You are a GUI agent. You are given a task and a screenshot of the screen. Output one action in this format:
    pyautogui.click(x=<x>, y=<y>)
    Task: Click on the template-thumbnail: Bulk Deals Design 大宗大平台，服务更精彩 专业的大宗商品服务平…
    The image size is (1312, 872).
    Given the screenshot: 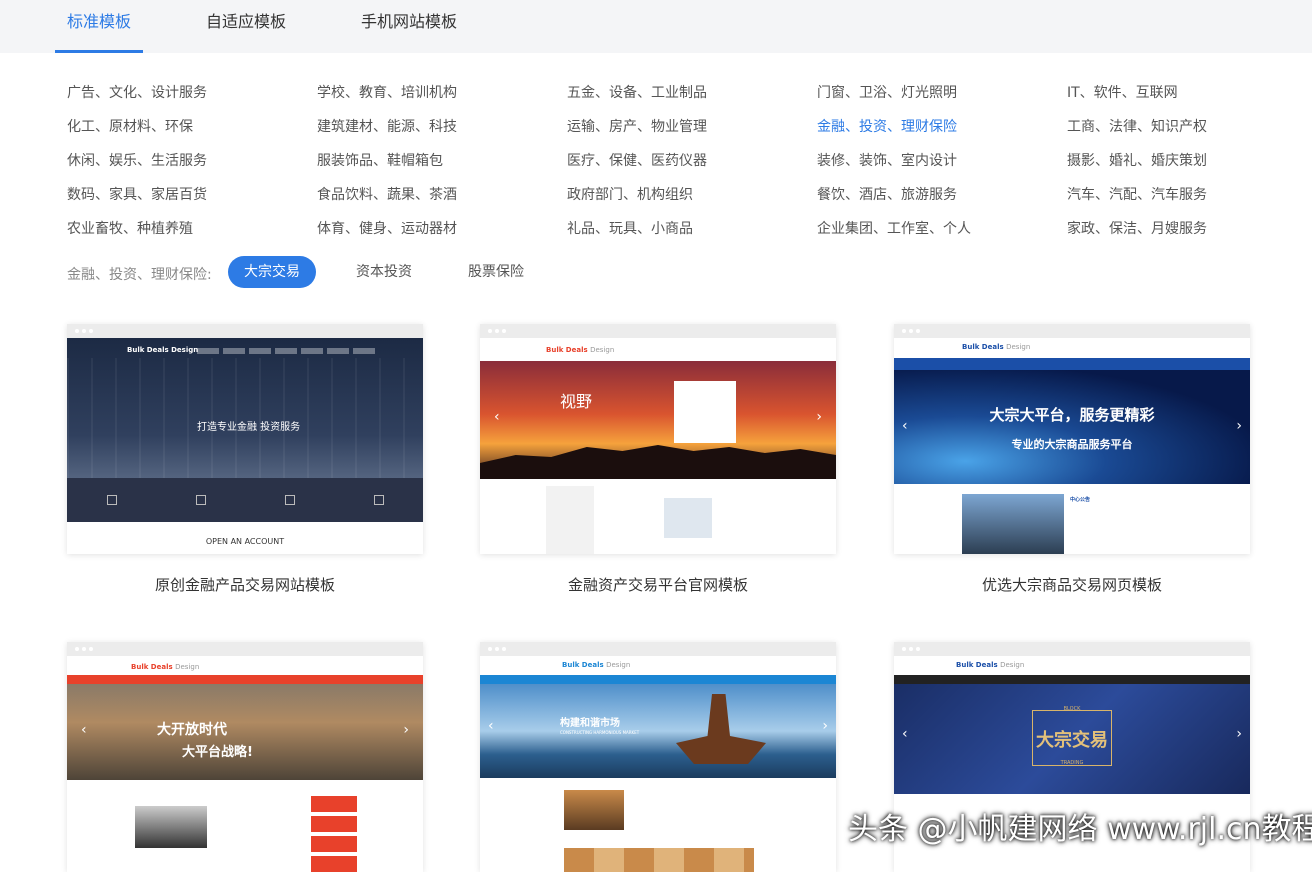 What is the action you would take?
    pyautogui.click(x=1072, y=439)
    